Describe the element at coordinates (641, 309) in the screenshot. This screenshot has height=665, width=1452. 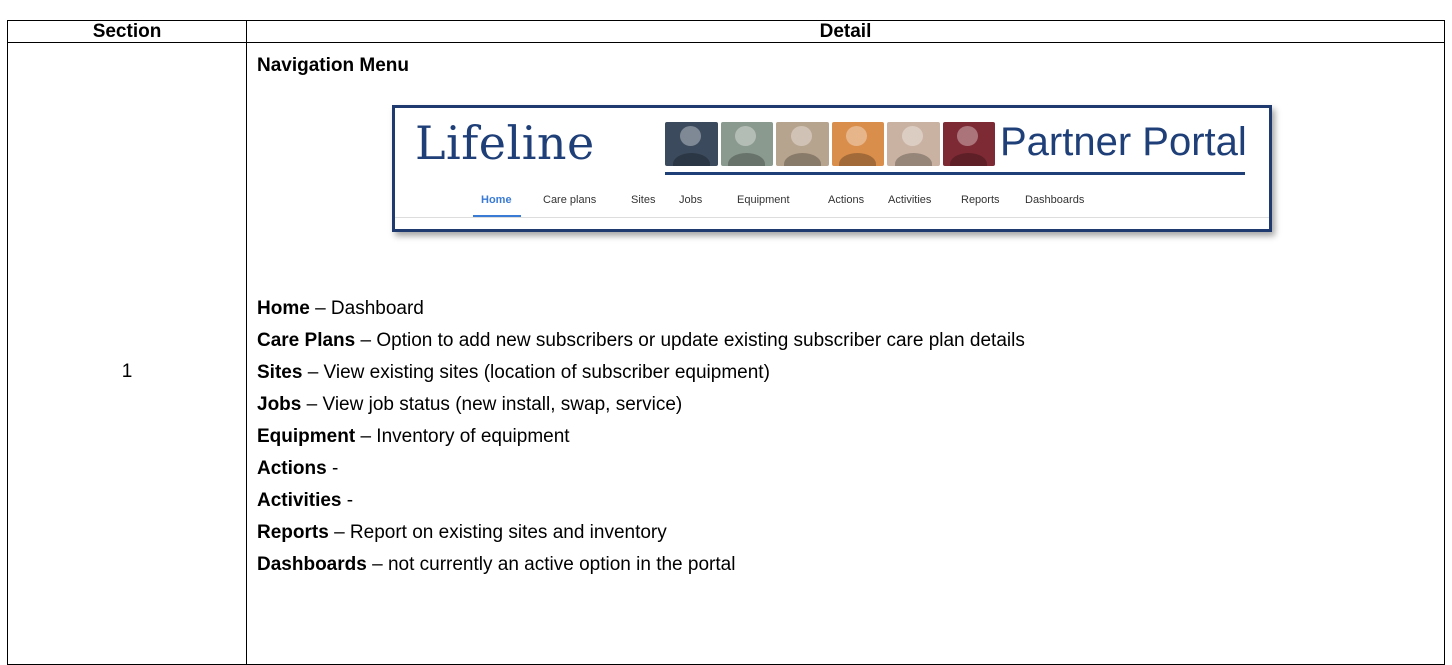
I see `list-item: Home – Dashboard` at that location.